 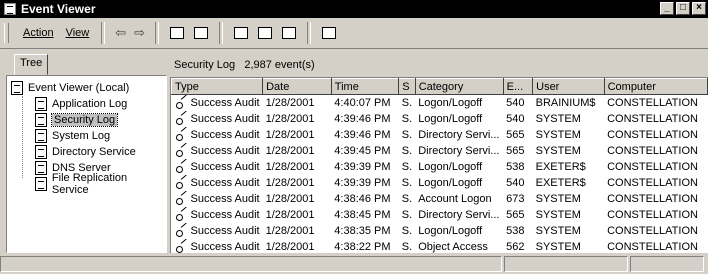 What do you see at coordinates (329, 33) in the screenshot?
I see `help-icon` at bounding box center [329, 33].